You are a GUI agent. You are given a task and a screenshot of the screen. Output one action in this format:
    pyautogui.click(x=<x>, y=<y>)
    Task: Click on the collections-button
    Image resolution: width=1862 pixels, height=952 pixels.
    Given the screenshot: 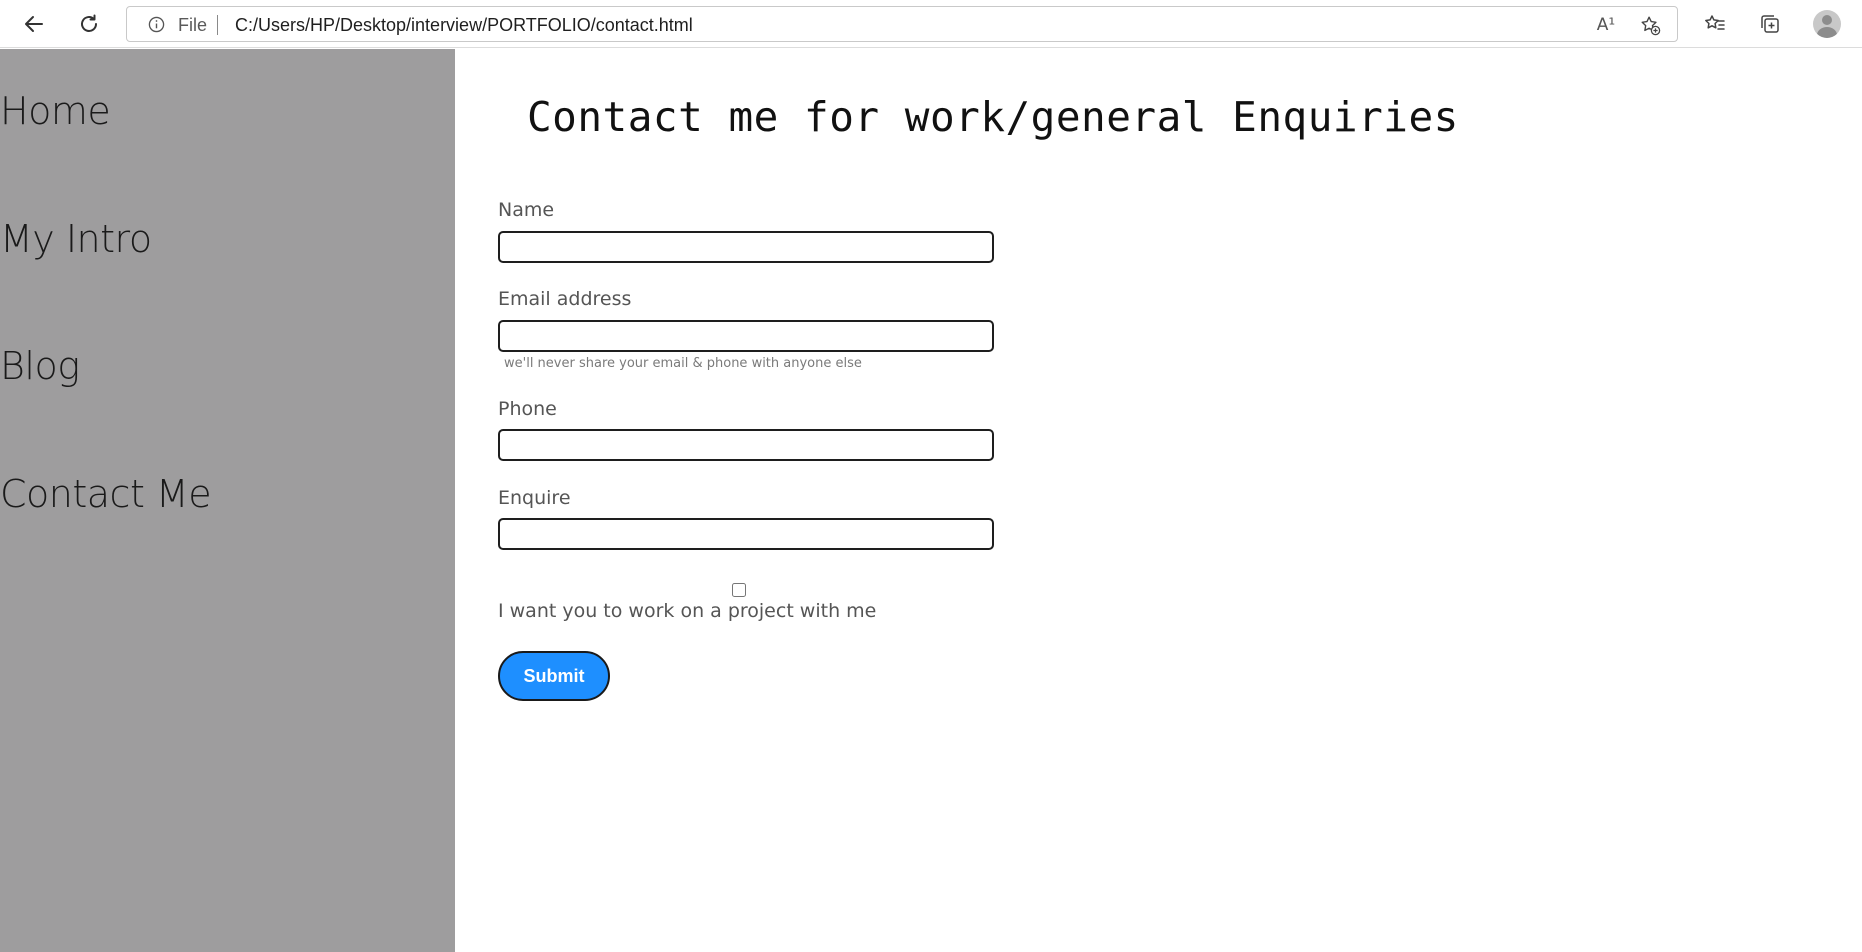 What is the action you would take?
    pyautogui.click(x=1770, y=24)
    